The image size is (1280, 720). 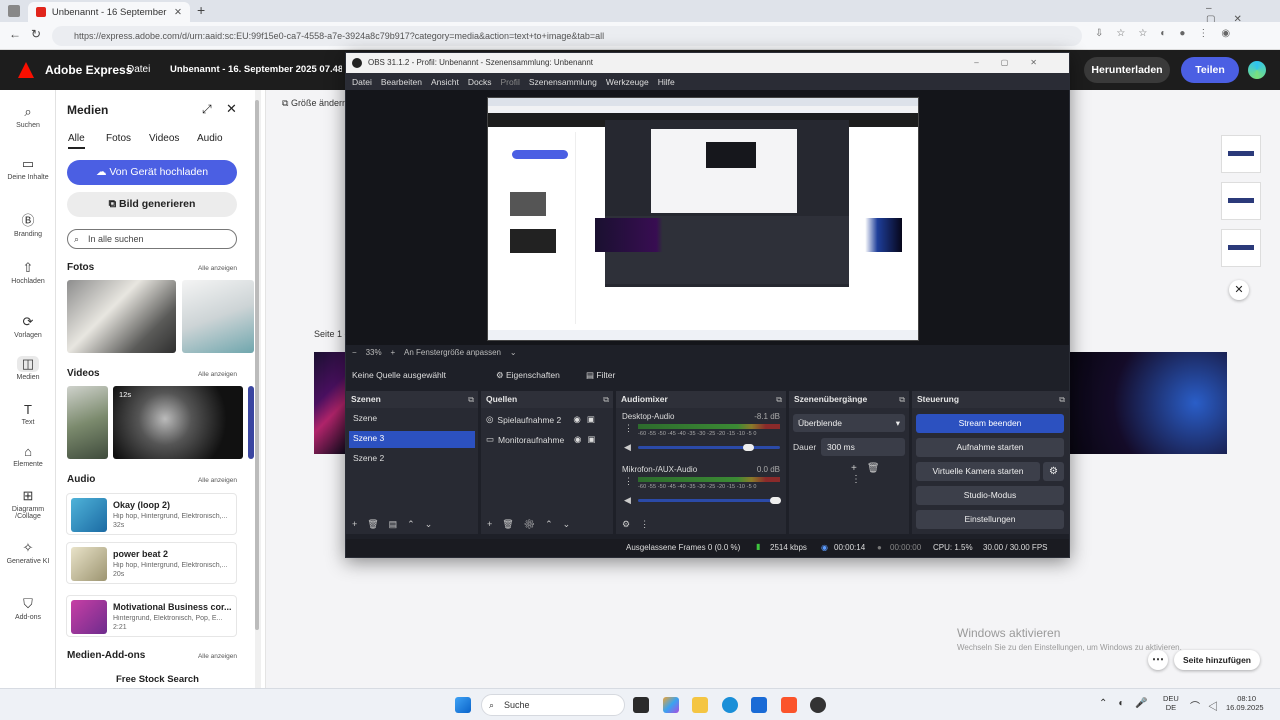 What do you see at coordinates (1158, 660) in the screenshot?
I see `more-icon: ⋯` at bounding box center [1158, 660].